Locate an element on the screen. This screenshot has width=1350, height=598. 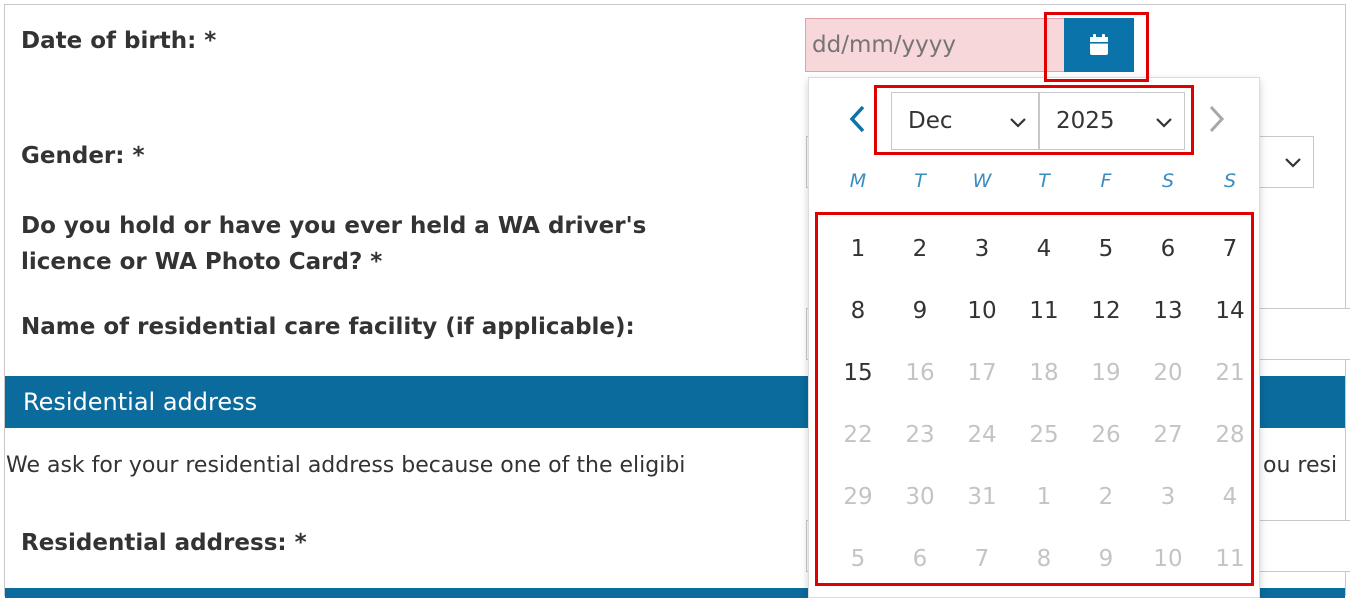
dob-input is located at coordinates (936, 45).